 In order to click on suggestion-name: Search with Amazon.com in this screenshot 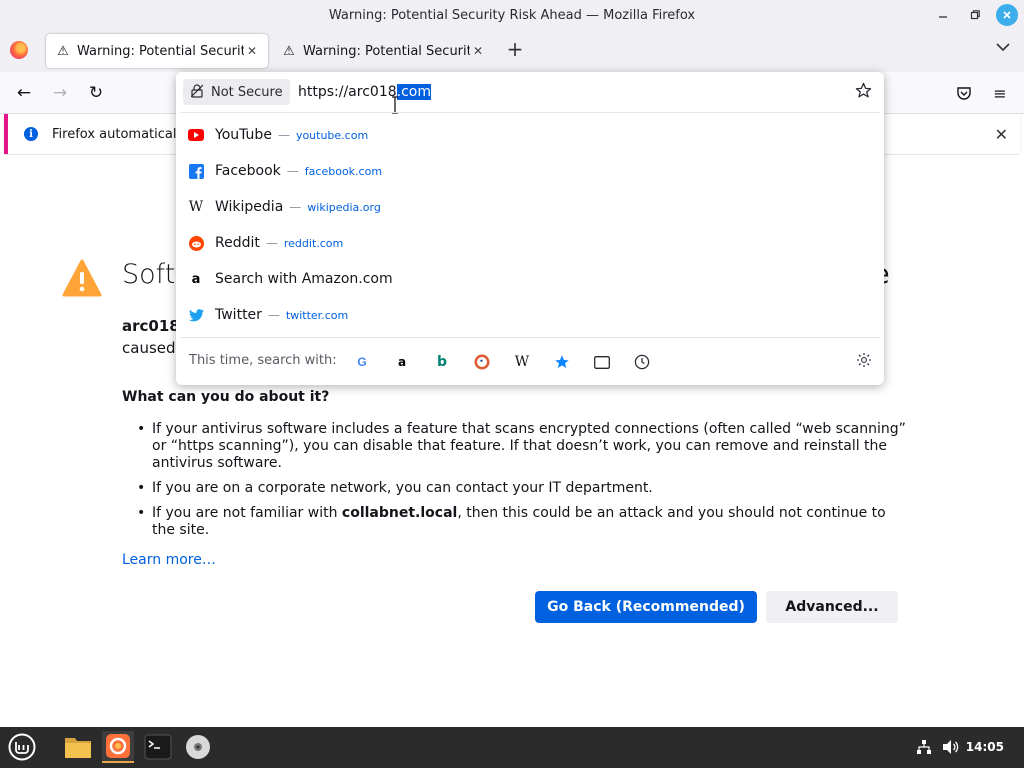, I will do `click(304, 279)`.